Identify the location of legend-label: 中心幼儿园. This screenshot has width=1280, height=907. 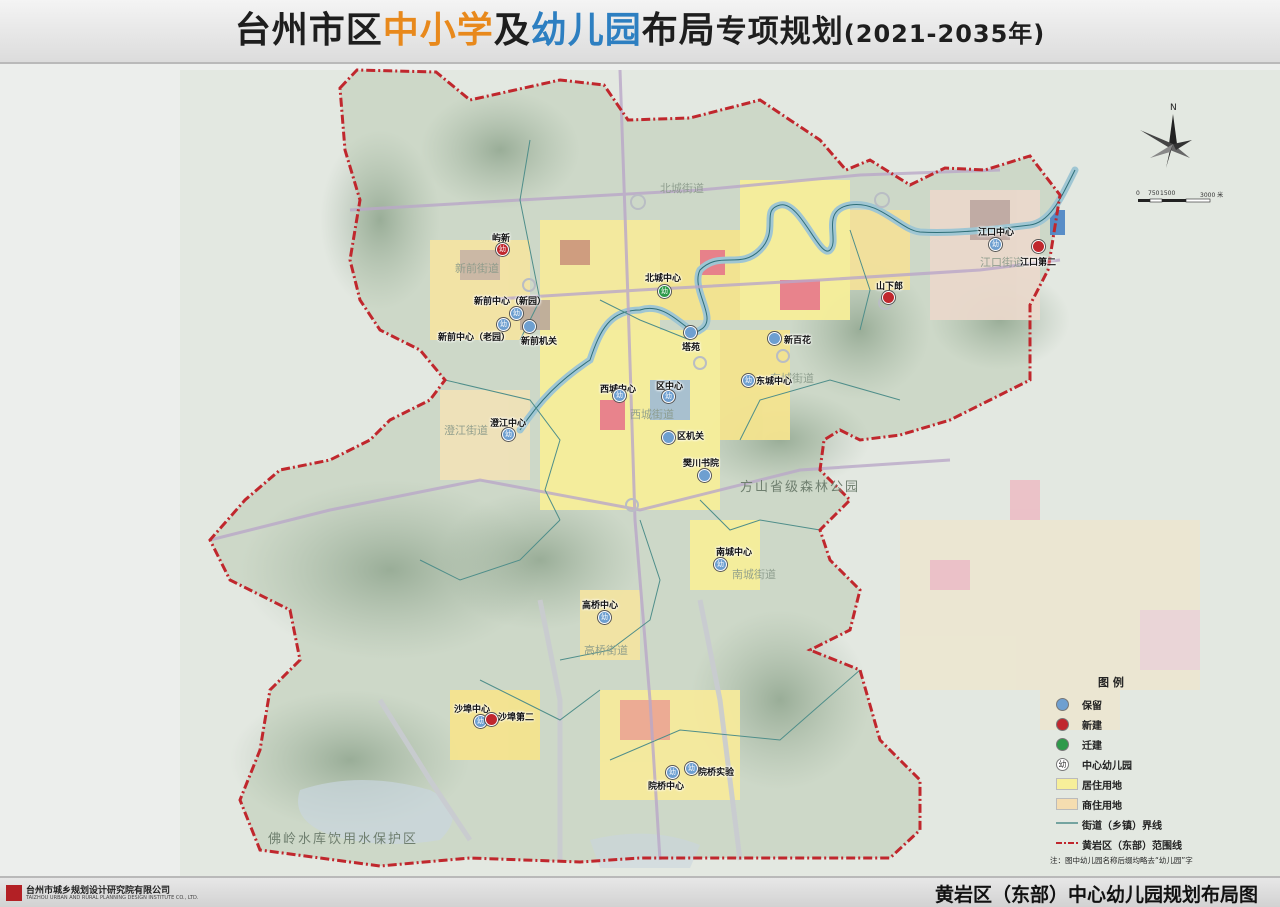
(1107, 766).